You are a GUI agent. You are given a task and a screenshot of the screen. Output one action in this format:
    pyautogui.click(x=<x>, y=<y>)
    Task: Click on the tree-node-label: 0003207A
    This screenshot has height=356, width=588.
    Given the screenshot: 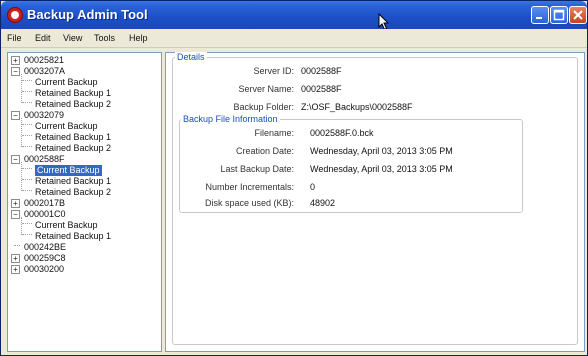 What is the action you would take?
    pyautogui.click(x=44, y=71)
    